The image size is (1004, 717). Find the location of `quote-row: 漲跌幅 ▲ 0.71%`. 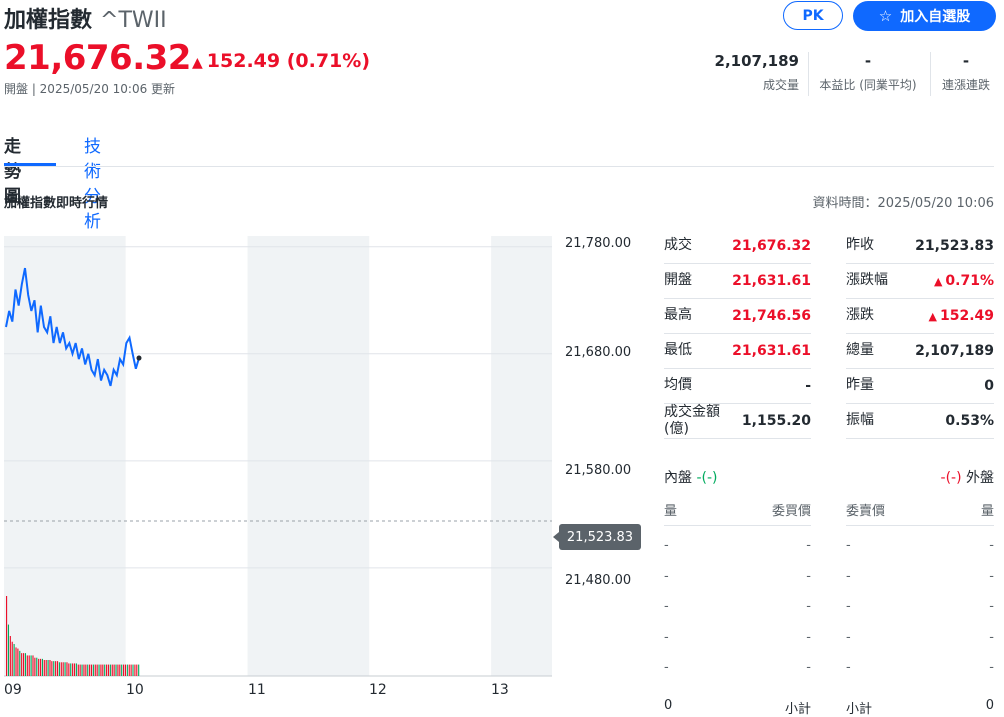

quote-row: 漲跌幅 ▲ 0.71% is located at coordinates (920, 281).